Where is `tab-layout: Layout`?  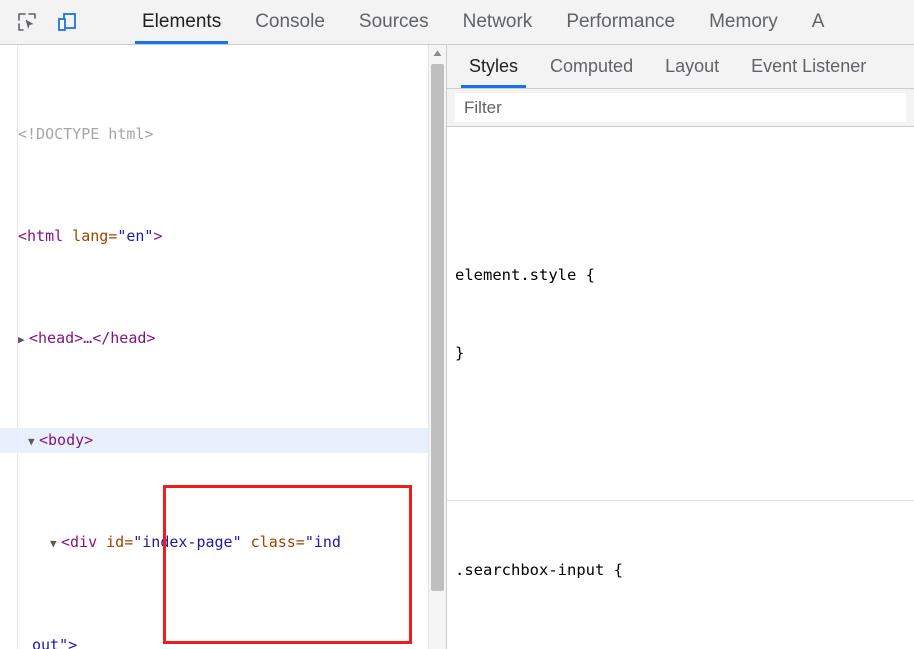
tab-layout: Layout is located at coordinates (692, 66).